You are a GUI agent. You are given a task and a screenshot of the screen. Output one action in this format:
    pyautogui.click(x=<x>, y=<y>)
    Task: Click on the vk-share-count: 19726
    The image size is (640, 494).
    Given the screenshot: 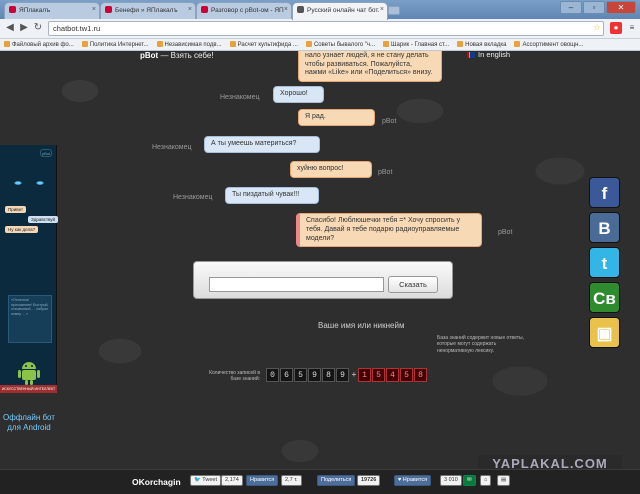 What is the action you would take?
    pyautogui.click(x=369, y=480)
    